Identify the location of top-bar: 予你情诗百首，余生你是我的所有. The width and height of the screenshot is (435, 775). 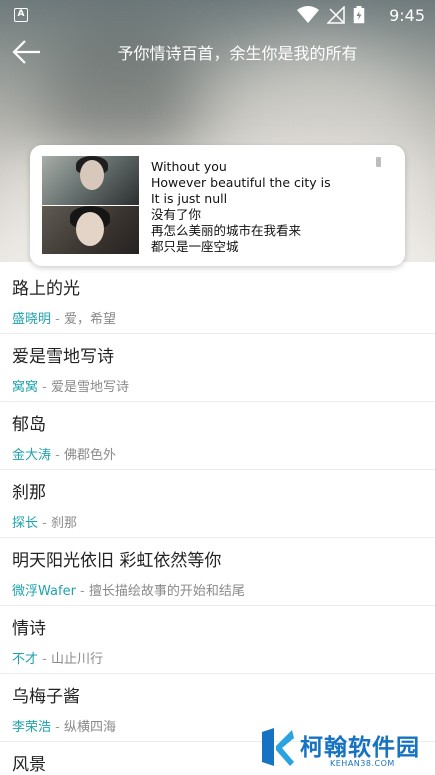
(217, 52).